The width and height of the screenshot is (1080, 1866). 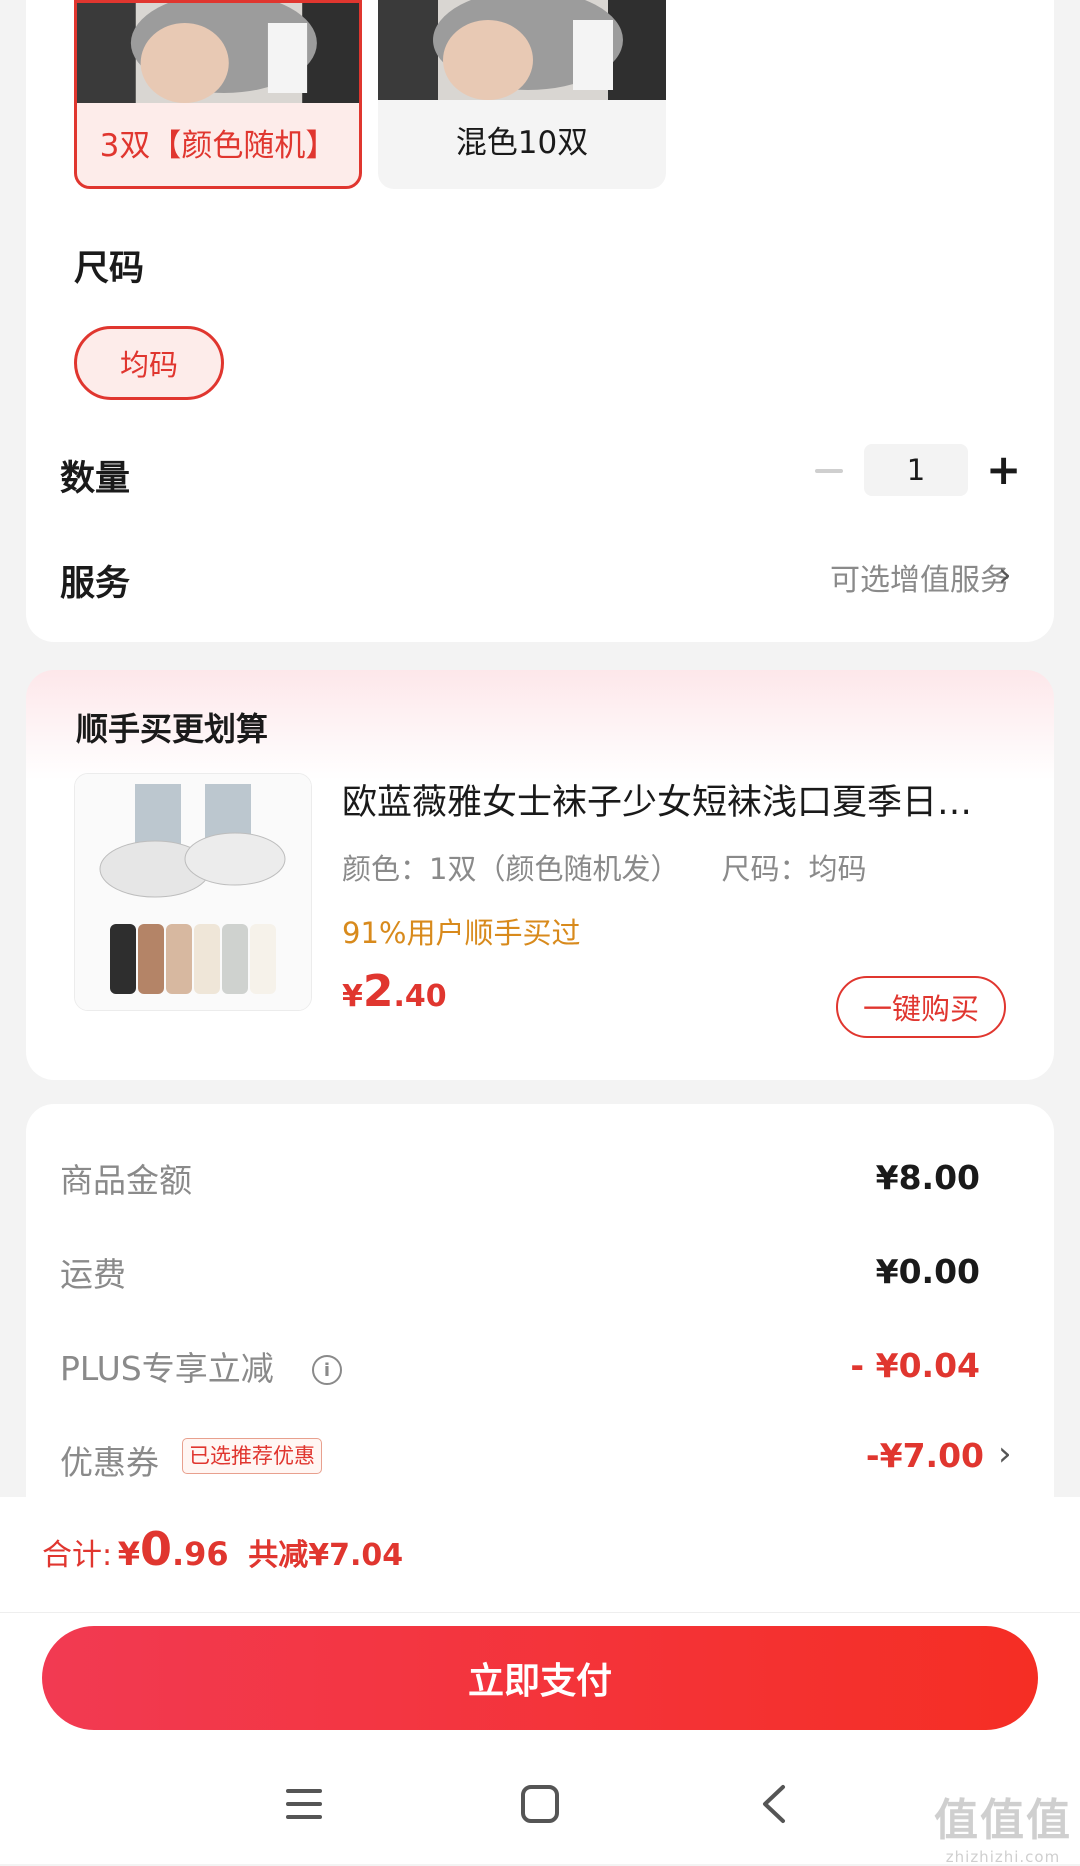 What do you see at coordinates (925, 1455) in the screenshot?
I see `coupon-value: -¥7.00` at bounding box center [925, 1455].